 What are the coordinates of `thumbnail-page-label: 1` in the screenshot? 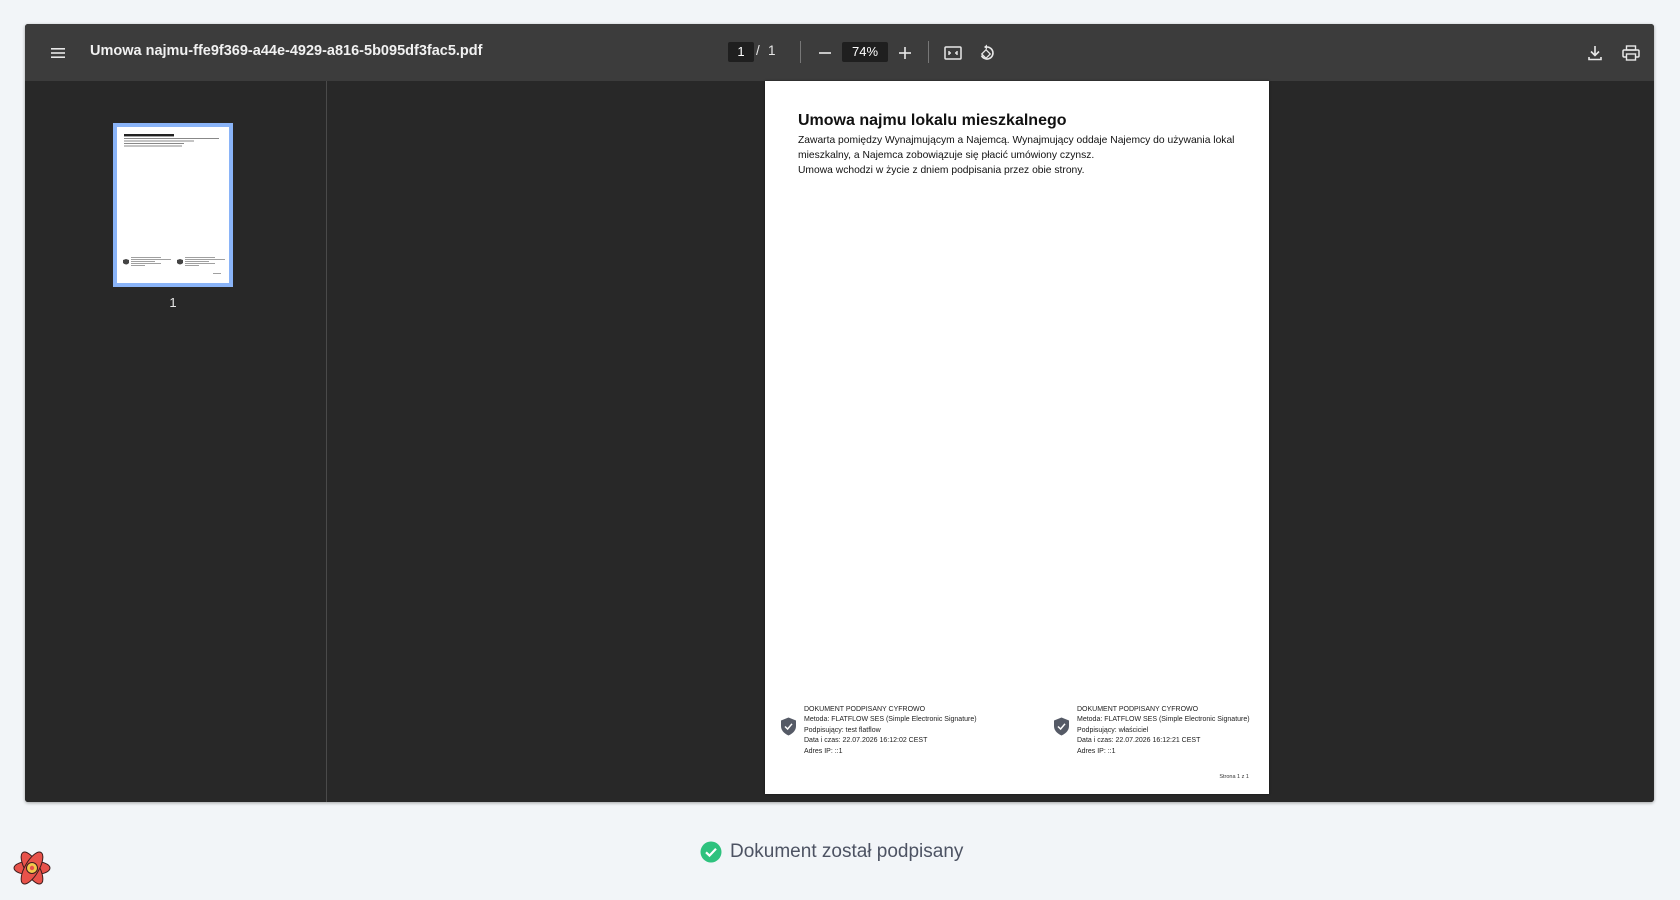 It's located at (173, 302).